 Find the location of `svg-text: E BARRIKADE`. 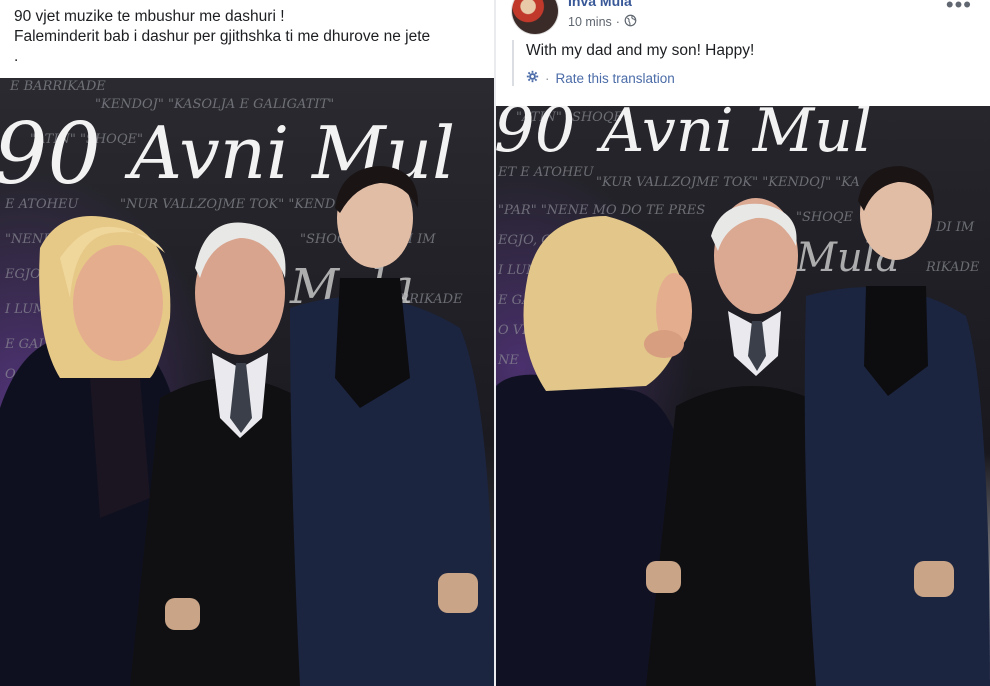

svg-text: E BARRIKADE is located at coordinates (57, 86).